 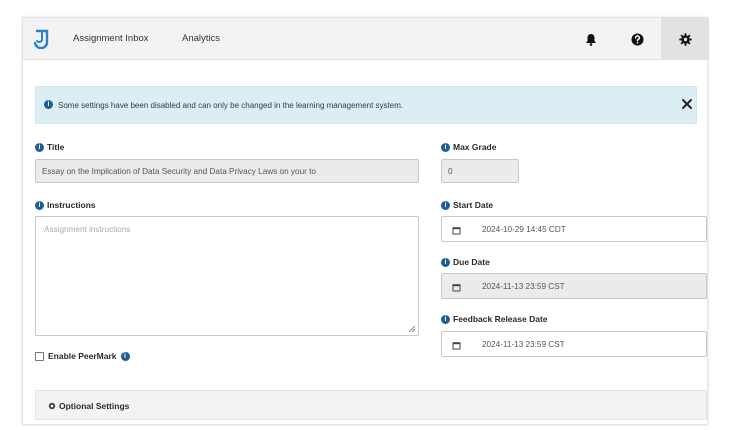 I want to click on peermark-row: Enable PeerMark i, so click(x=82, y=356).